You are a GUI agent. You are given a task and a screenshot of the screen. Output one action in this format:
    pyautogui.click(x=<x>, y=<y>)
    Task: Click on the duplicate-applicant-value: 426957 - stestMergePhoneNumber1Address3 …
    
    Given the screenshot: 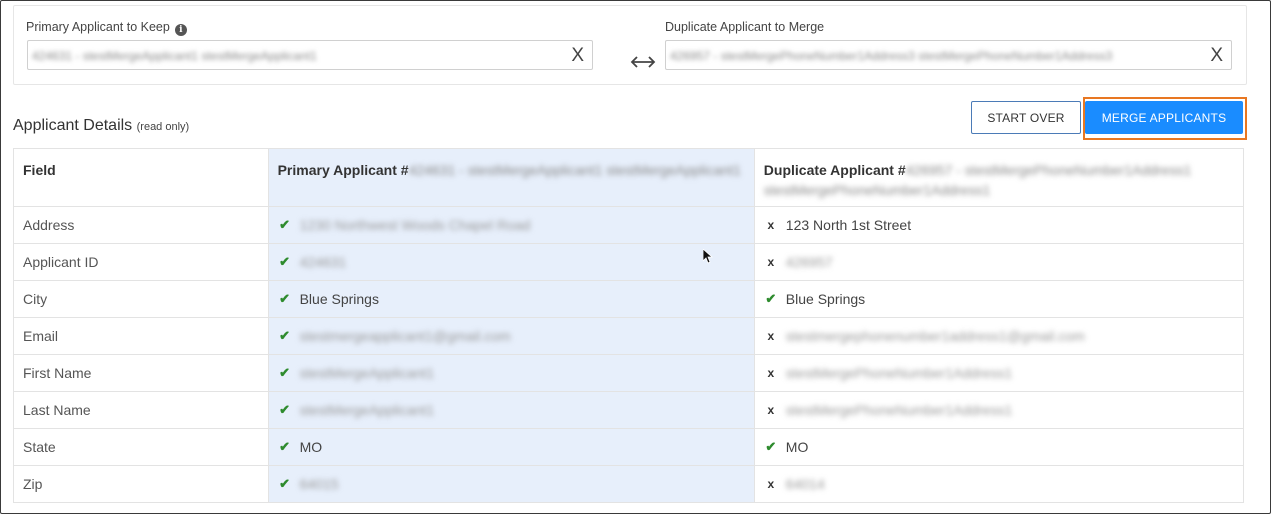 What is the action you would take?
    pyautogui.click(x=891, y=56)
    